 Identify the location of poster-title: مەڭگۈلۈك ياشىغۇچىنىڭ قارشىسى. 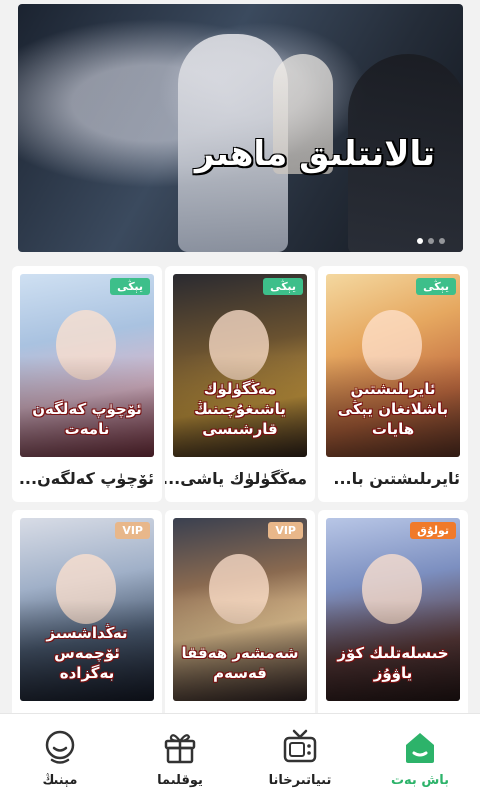
(240, 409).